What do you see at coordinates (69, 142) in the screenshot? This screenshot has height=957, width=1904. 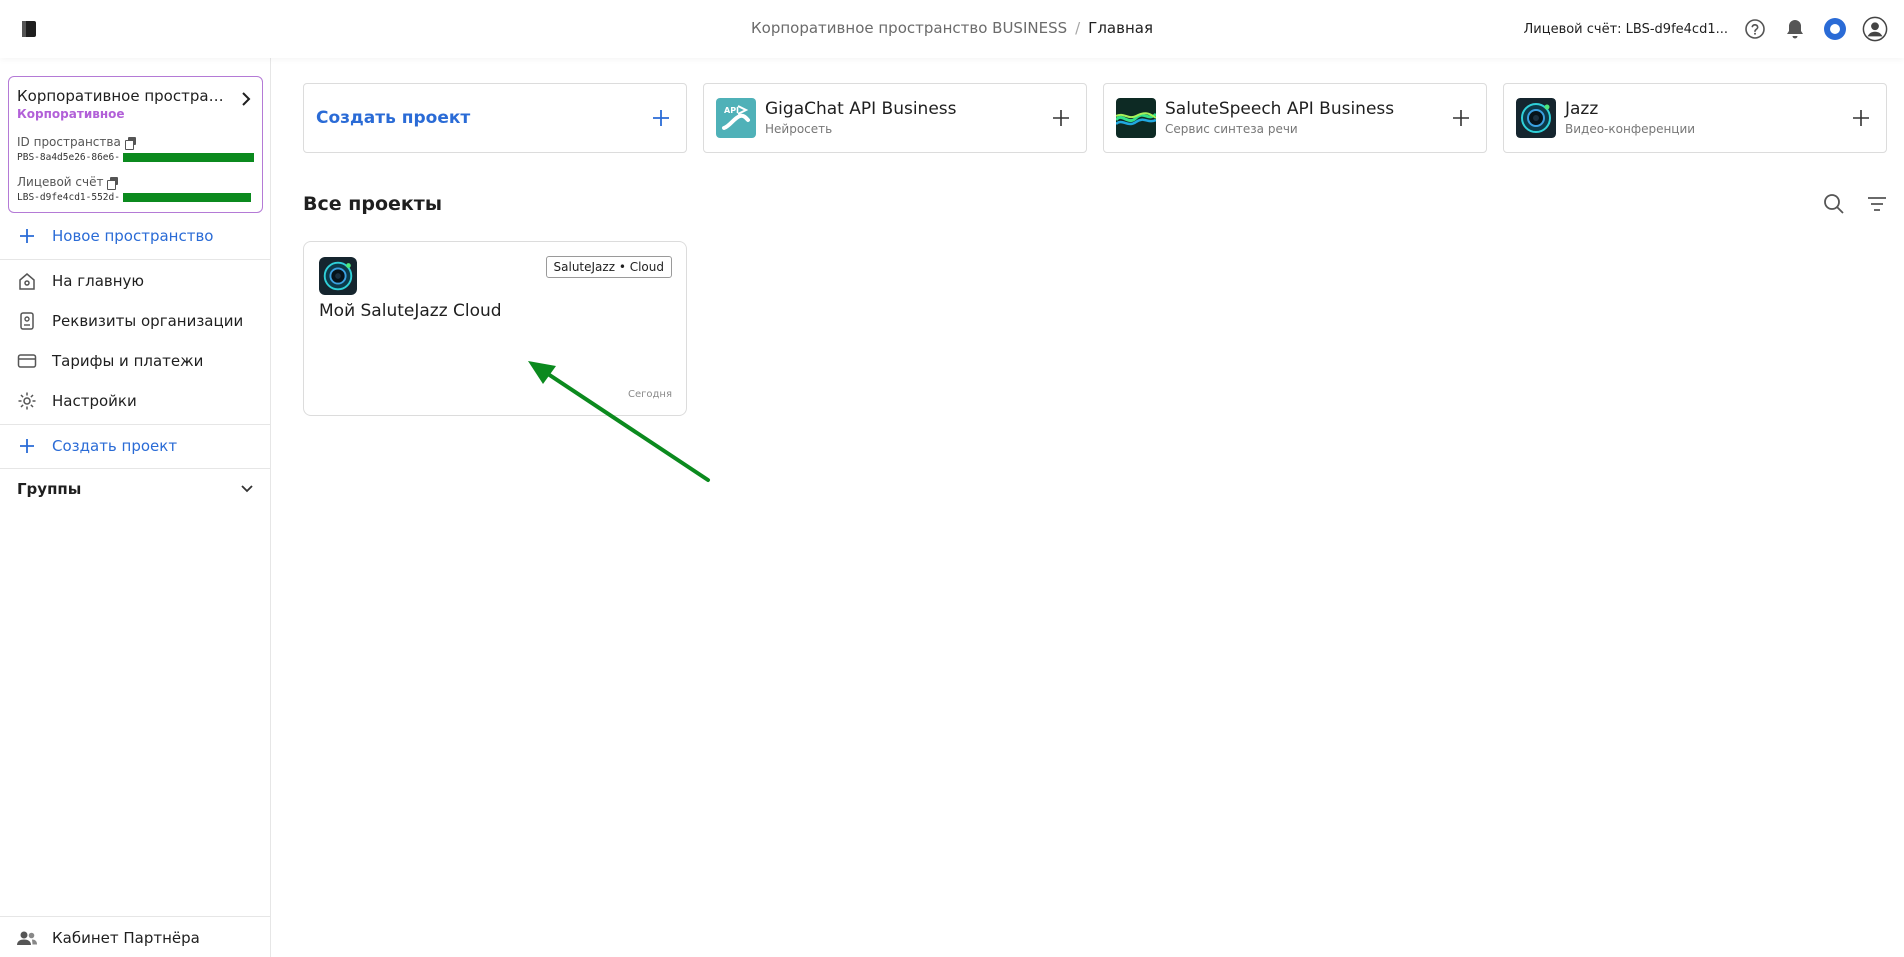 I see `space-id-label-text: ID пространства` at bounding box center [69, 142].